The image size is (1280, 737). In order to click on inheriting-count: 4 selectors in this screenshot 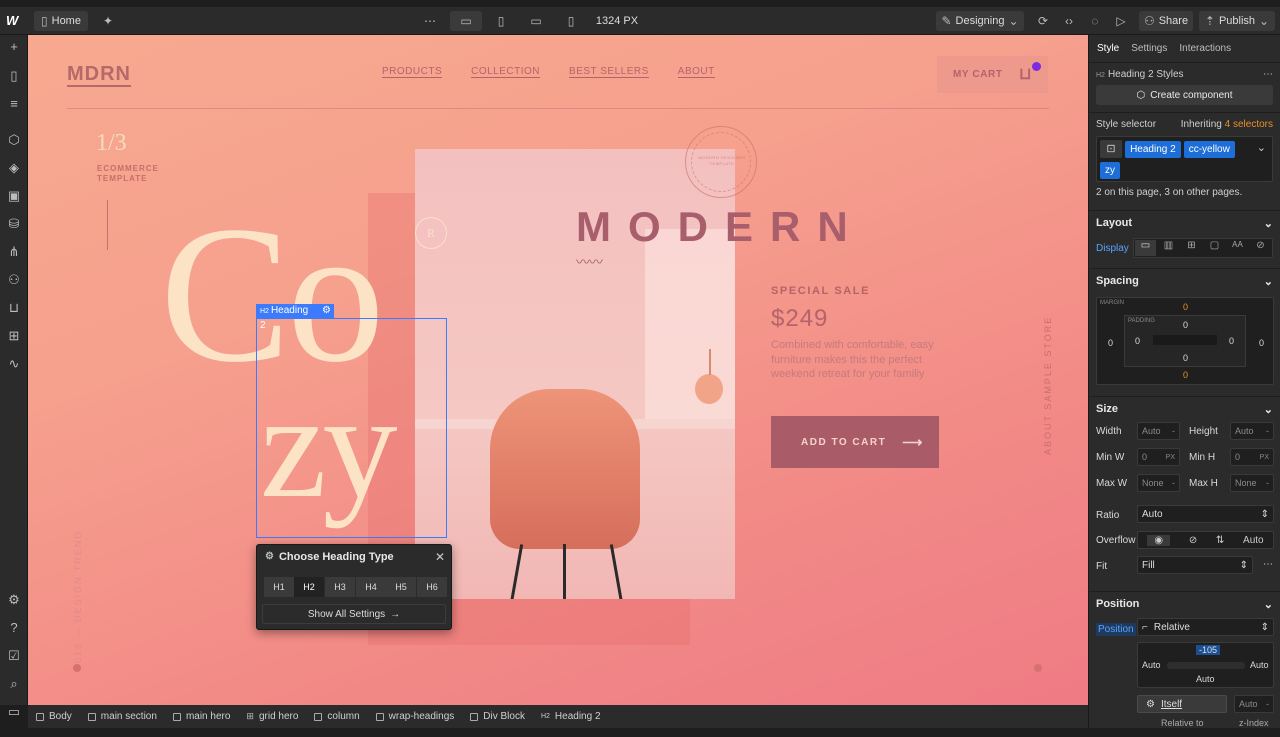, I will do `click(1249, 124)`.